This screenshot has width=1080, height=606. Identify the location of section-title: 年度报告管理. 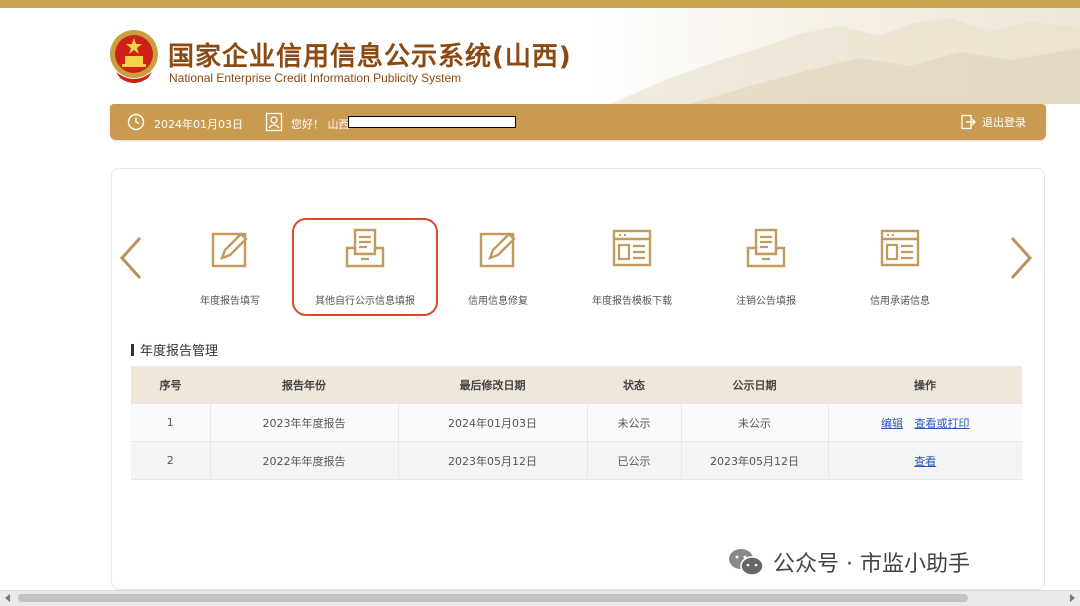
(174, 349).